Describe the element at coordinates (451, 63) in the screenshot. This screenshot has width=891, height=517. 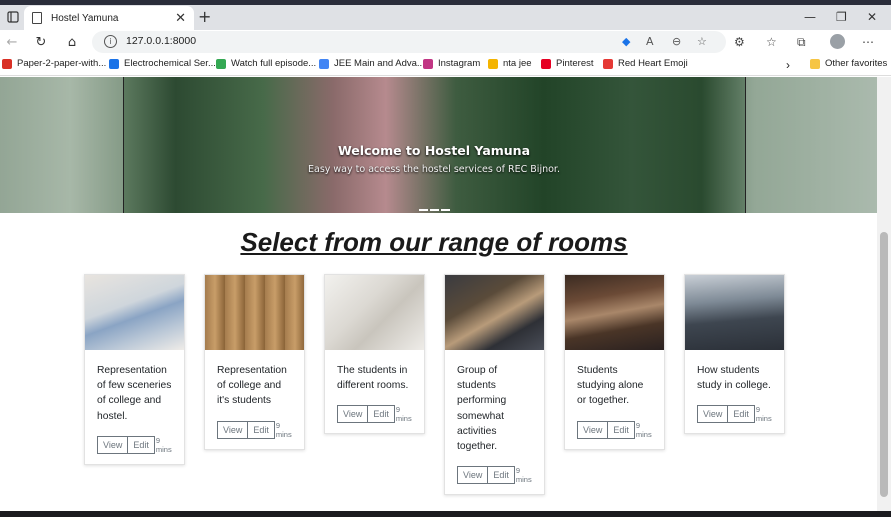
I see `bookmark-item: Instagram` at that location.